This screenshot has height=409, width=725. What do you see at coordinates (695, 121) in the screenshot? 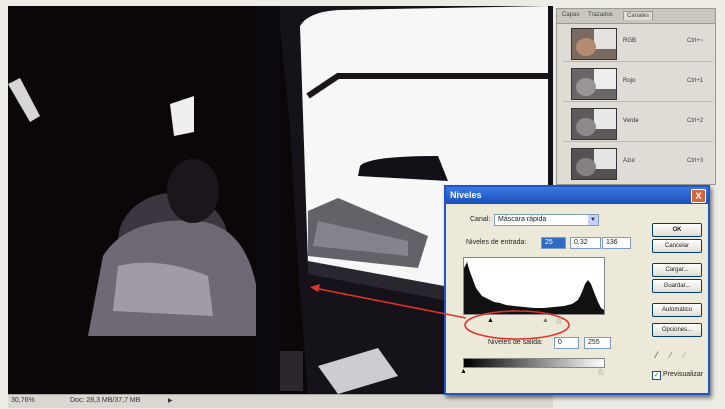
I see `channel-shortcut: Ctrl+2` at bounding box center [695, 121].